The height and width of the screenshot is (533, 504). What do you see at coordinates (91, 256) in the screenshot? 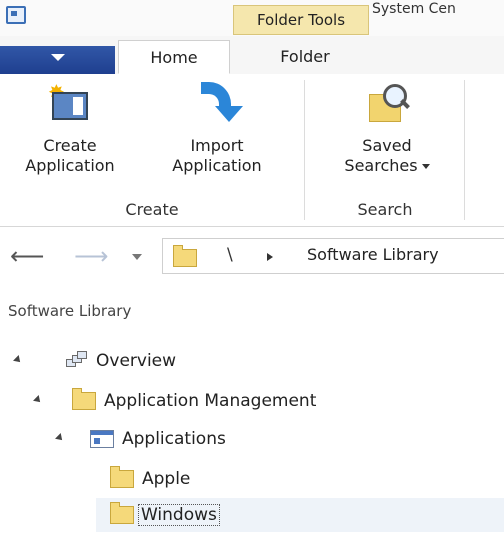
I see `forward-arrow-icon: ⟶` at bounding box center [91, 256].